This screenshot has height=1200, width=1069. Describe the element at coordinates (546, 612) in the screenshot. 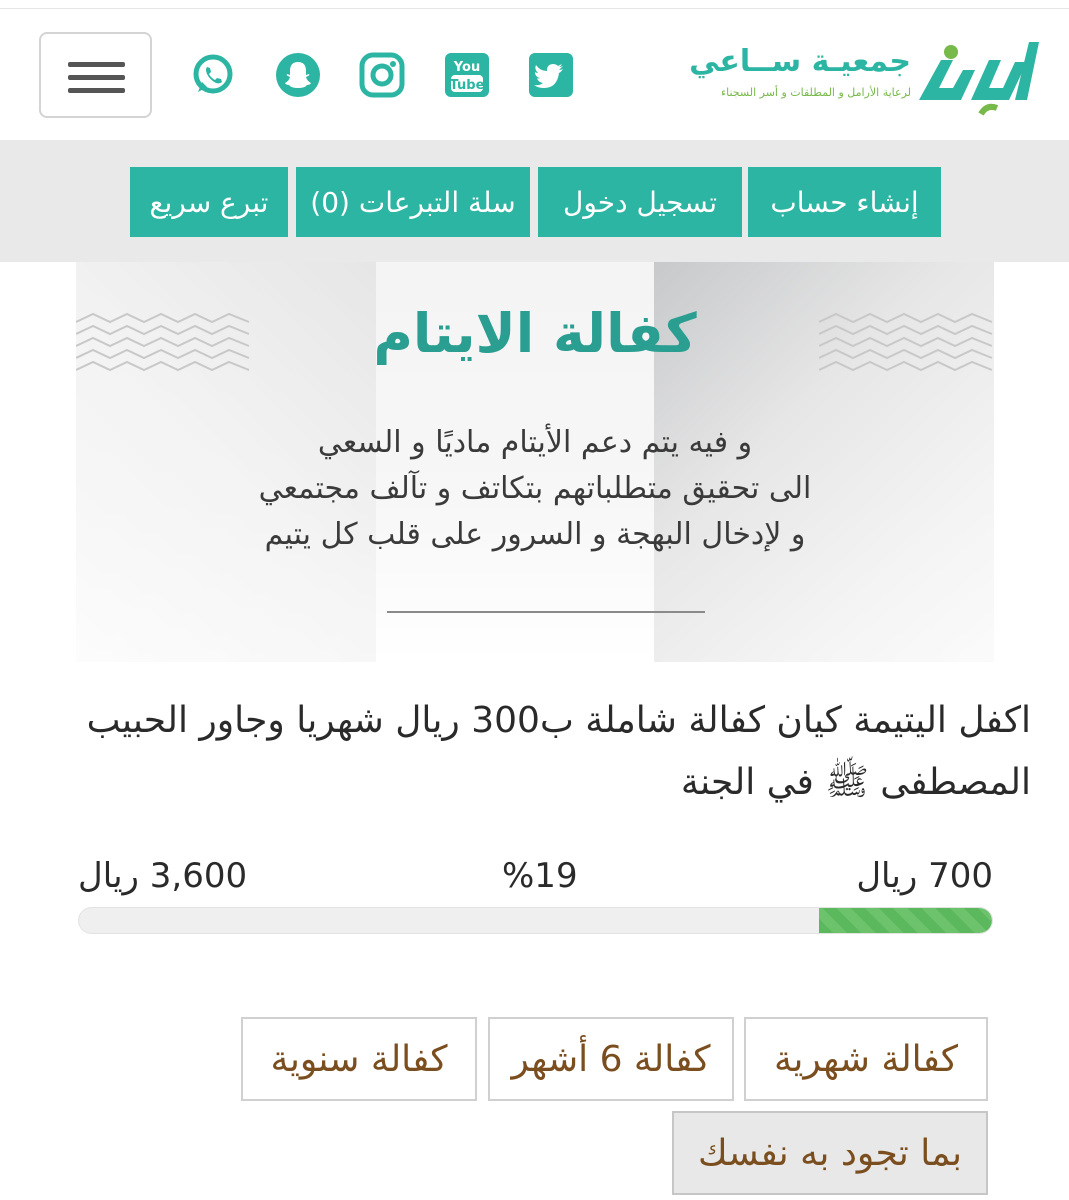

I see `banner-divider` at that location.